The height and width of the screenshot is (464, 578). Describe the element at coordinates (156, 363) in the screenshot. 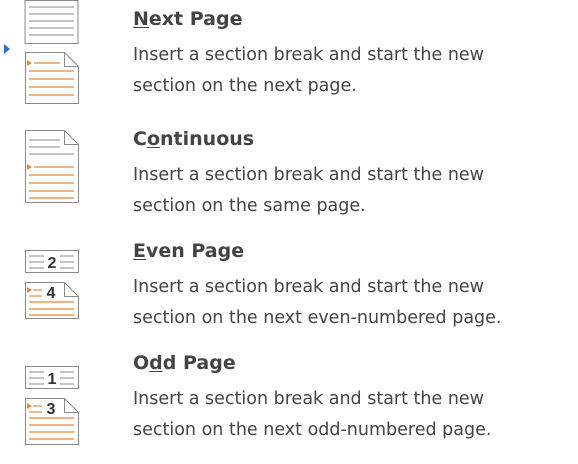

I see `mnemonic-key: d` at that location.